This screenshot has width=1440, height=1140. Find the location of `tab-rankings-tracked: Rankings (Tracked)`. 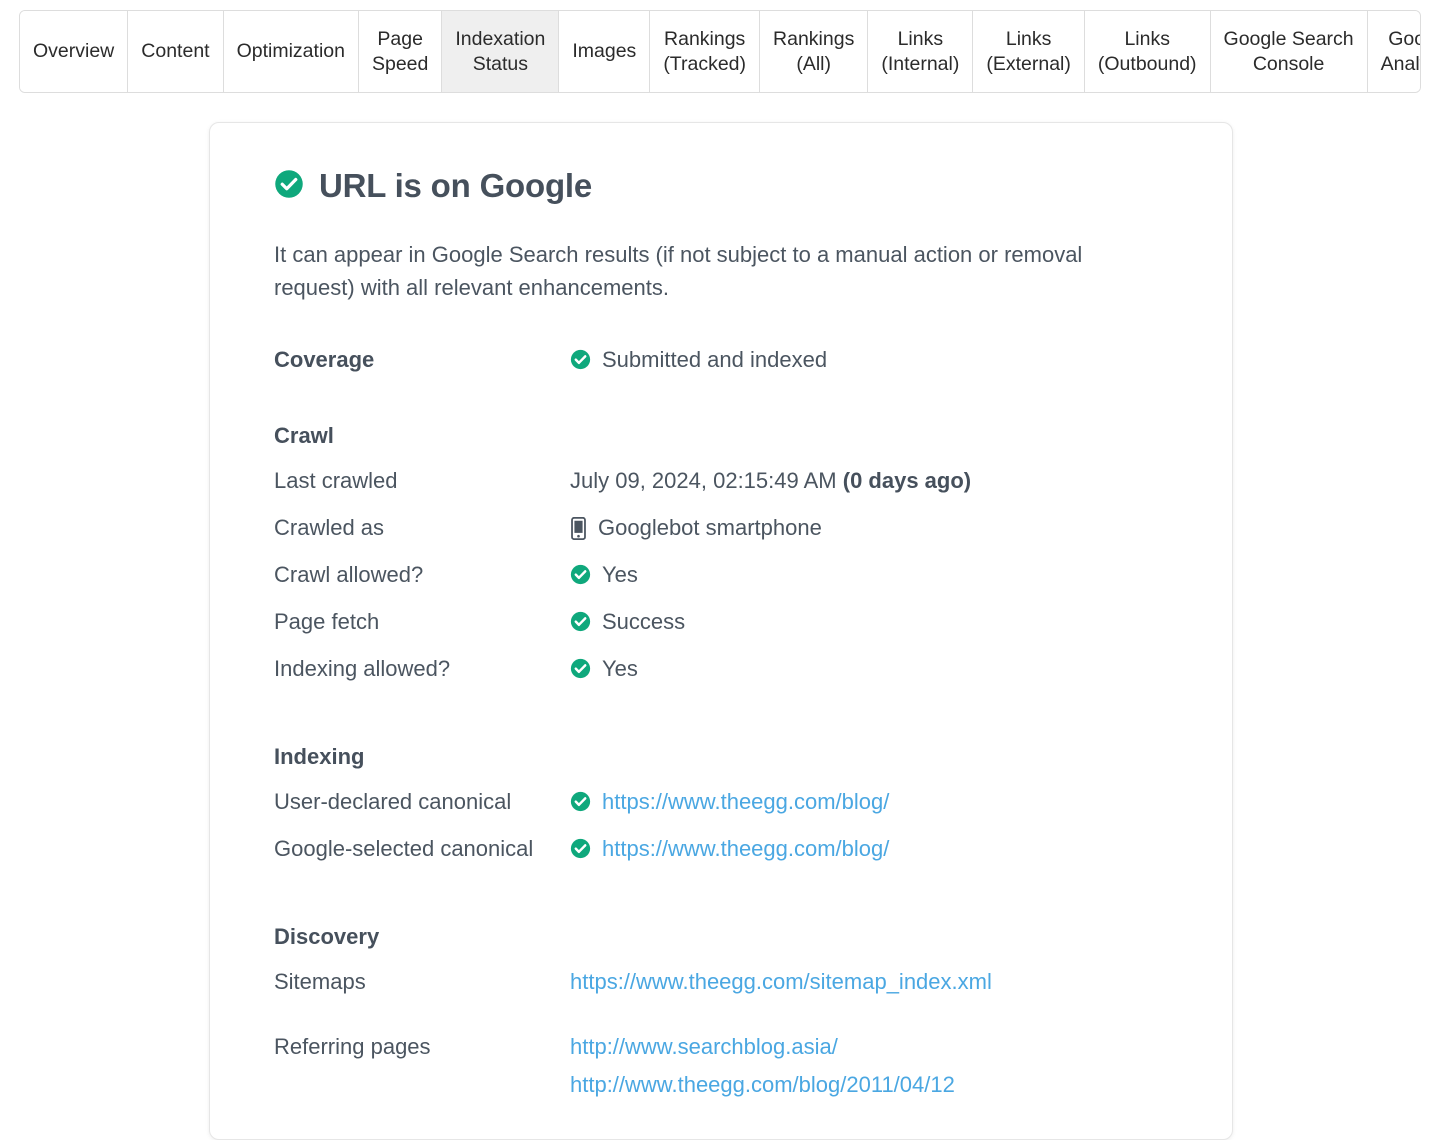

tab-rankings-tracked: Rankings (Tracked) is located at coordinates (705, 51).